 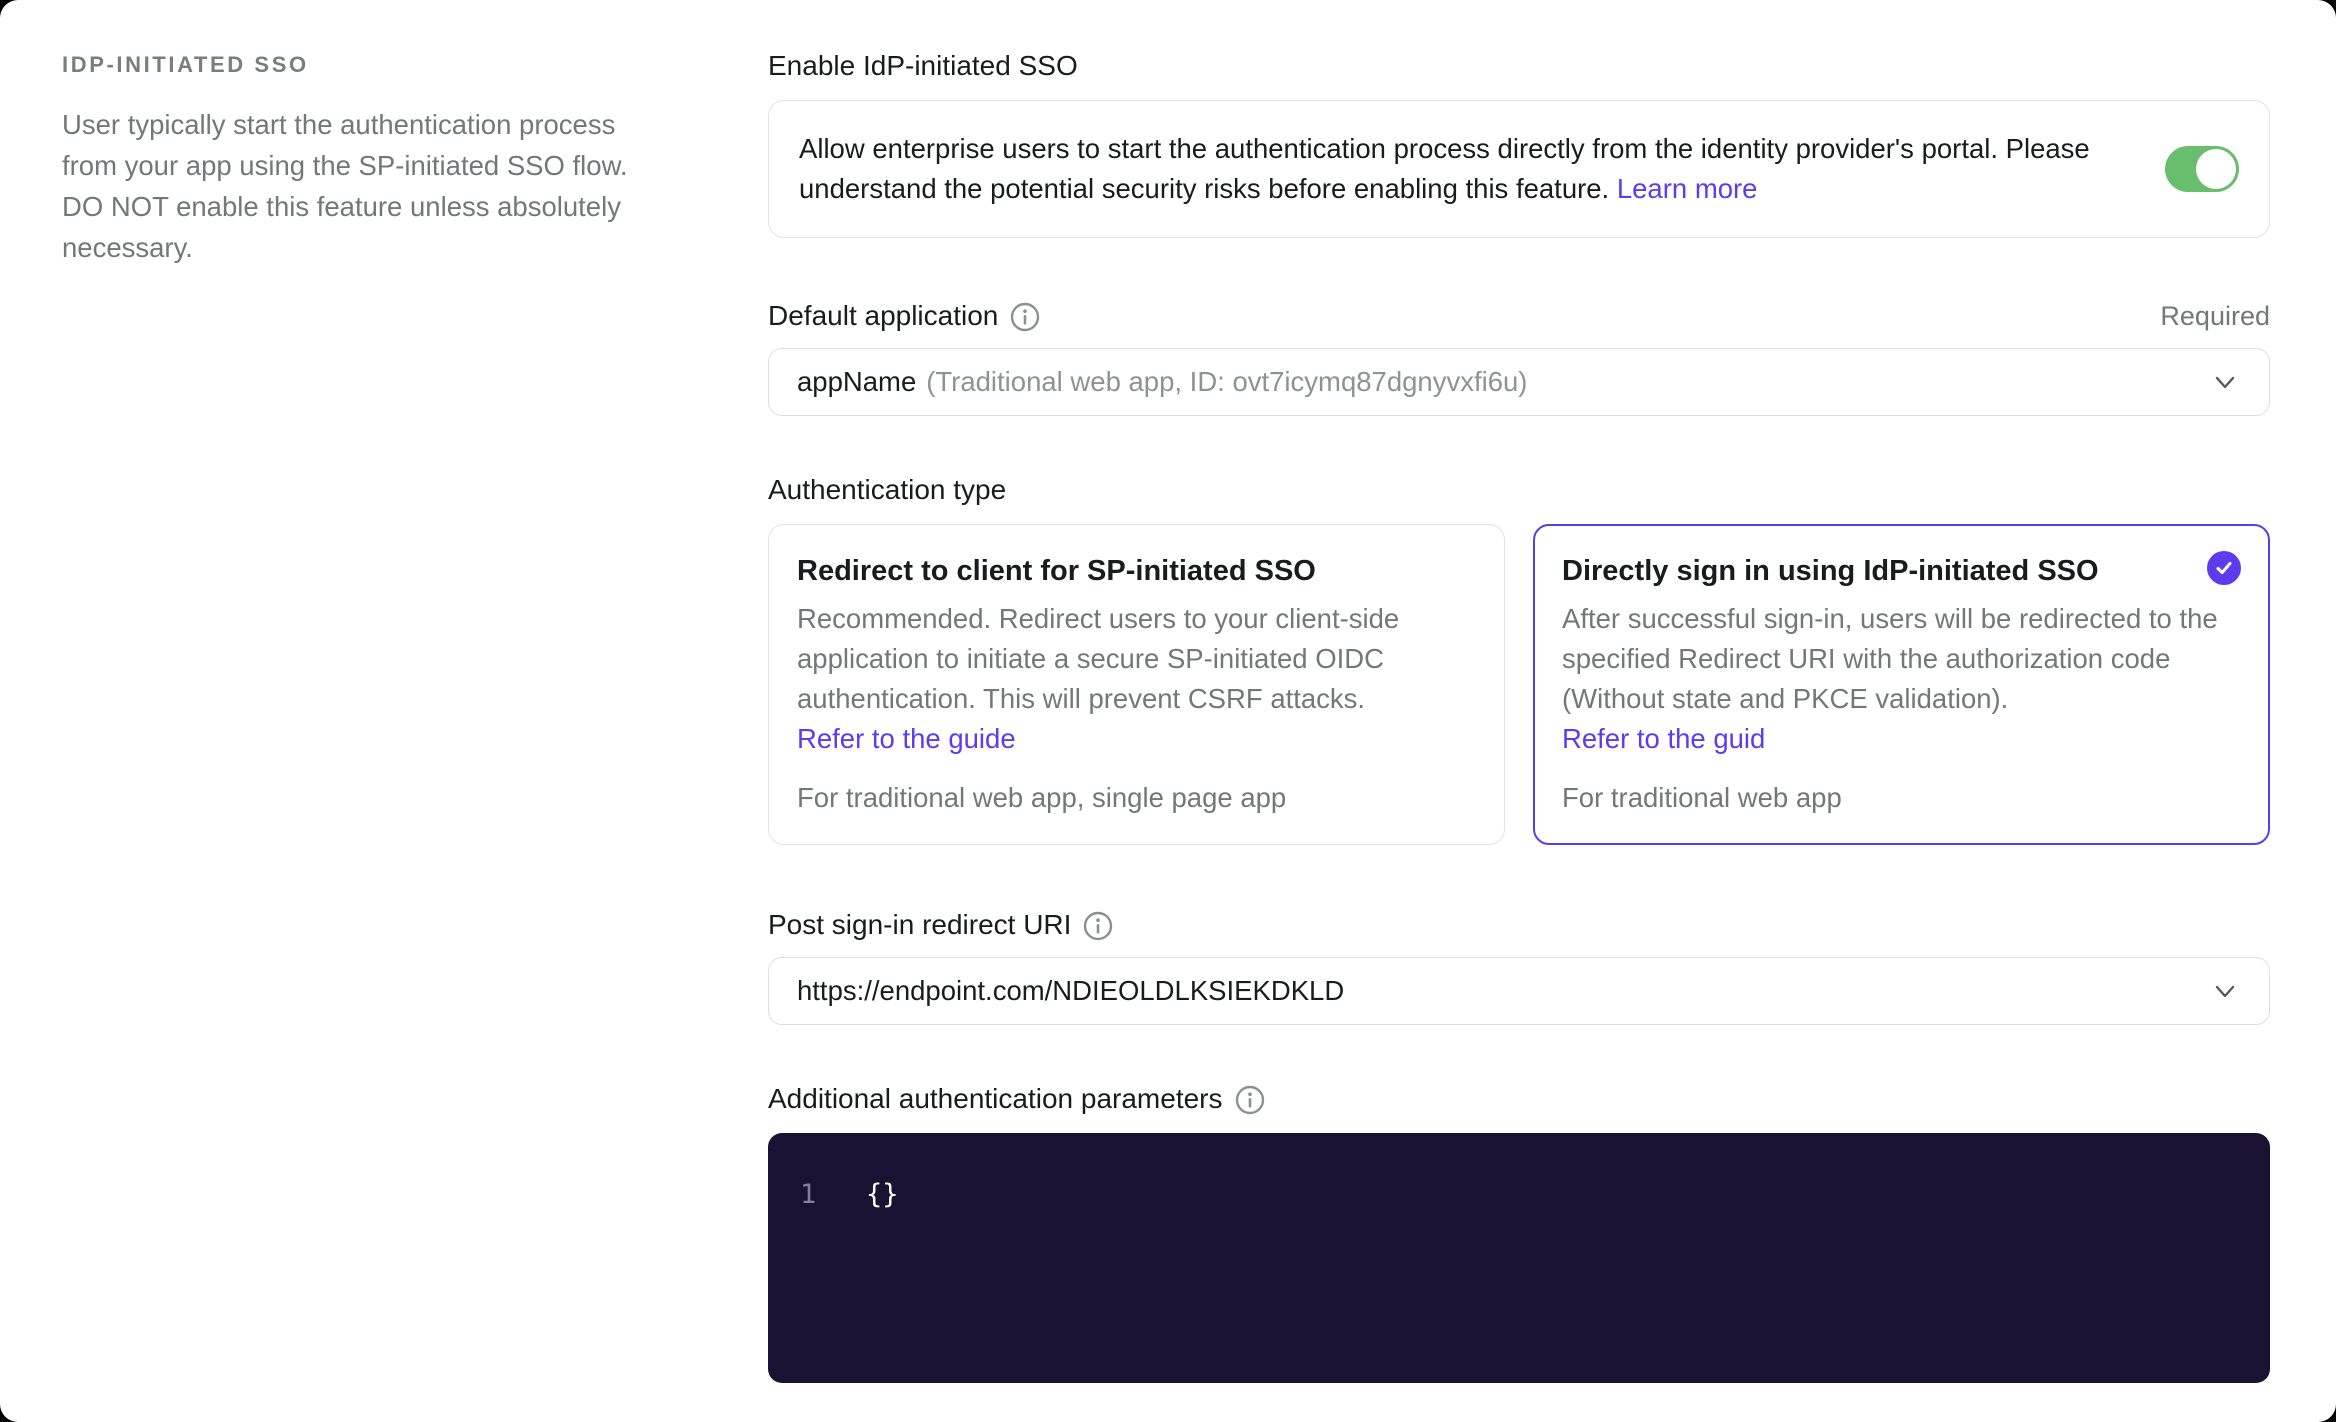 What do you see at coordinates (904, 316) in the screenshot?
I see `default-application-label: Default application` at bounding box center [904, 316].